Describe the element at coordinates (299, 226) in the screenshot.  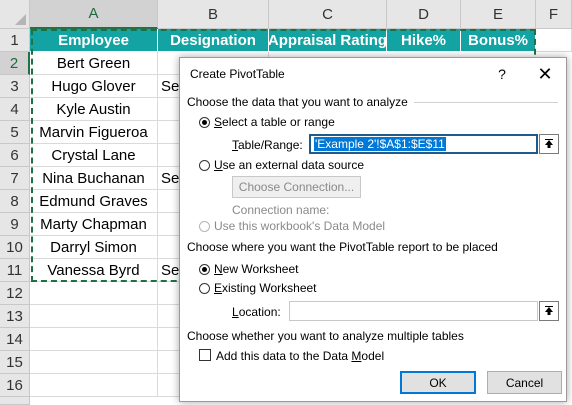
I see `label-data-model: Use this workbook's Data Model` at that location.